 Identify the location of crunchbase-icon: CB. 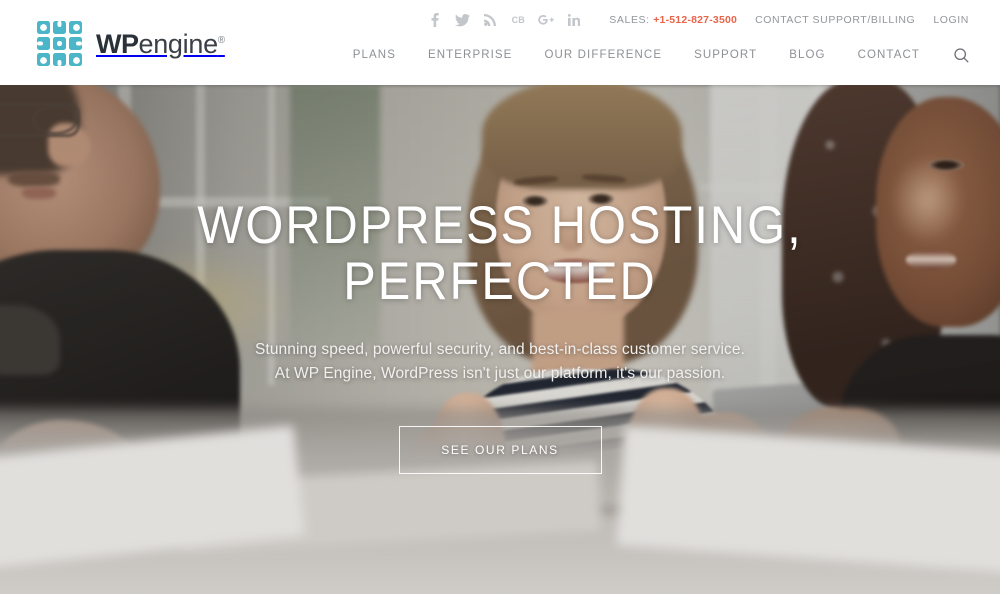
(518, 20).